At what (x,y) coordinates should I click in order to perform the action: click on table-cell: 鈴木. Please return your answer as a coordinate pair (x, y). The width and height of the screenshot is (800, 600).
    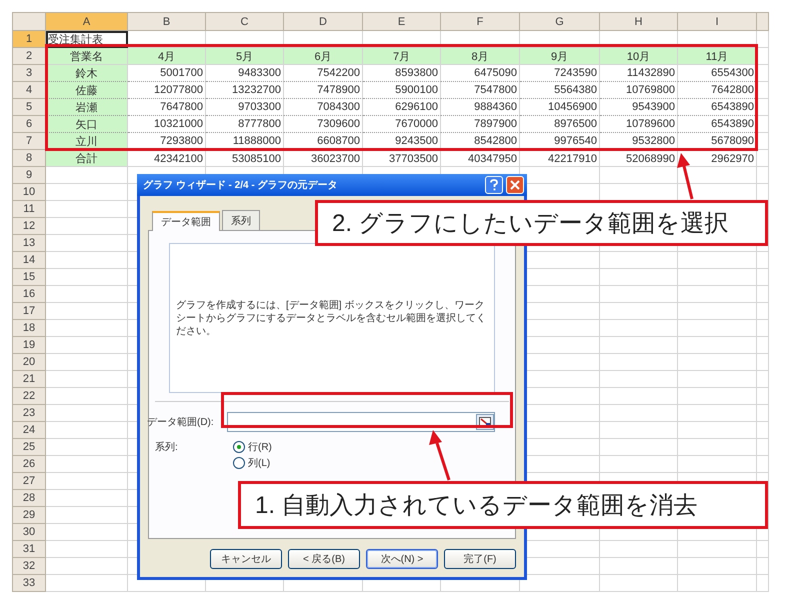
    Looking at the image, I should click on (87, 73).